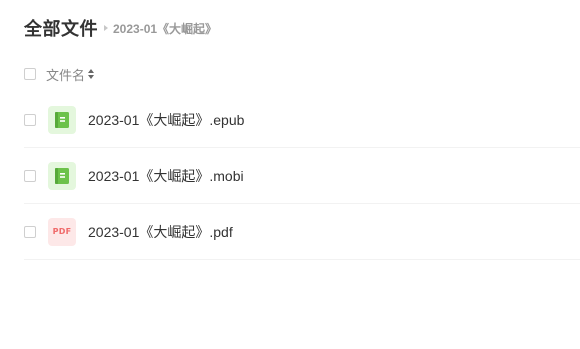 The width and height of the screenshot is (580, 349). Describe the element at coordinates (61, 28) in the screenshot. I see `page-title: 全部文件` at that location.